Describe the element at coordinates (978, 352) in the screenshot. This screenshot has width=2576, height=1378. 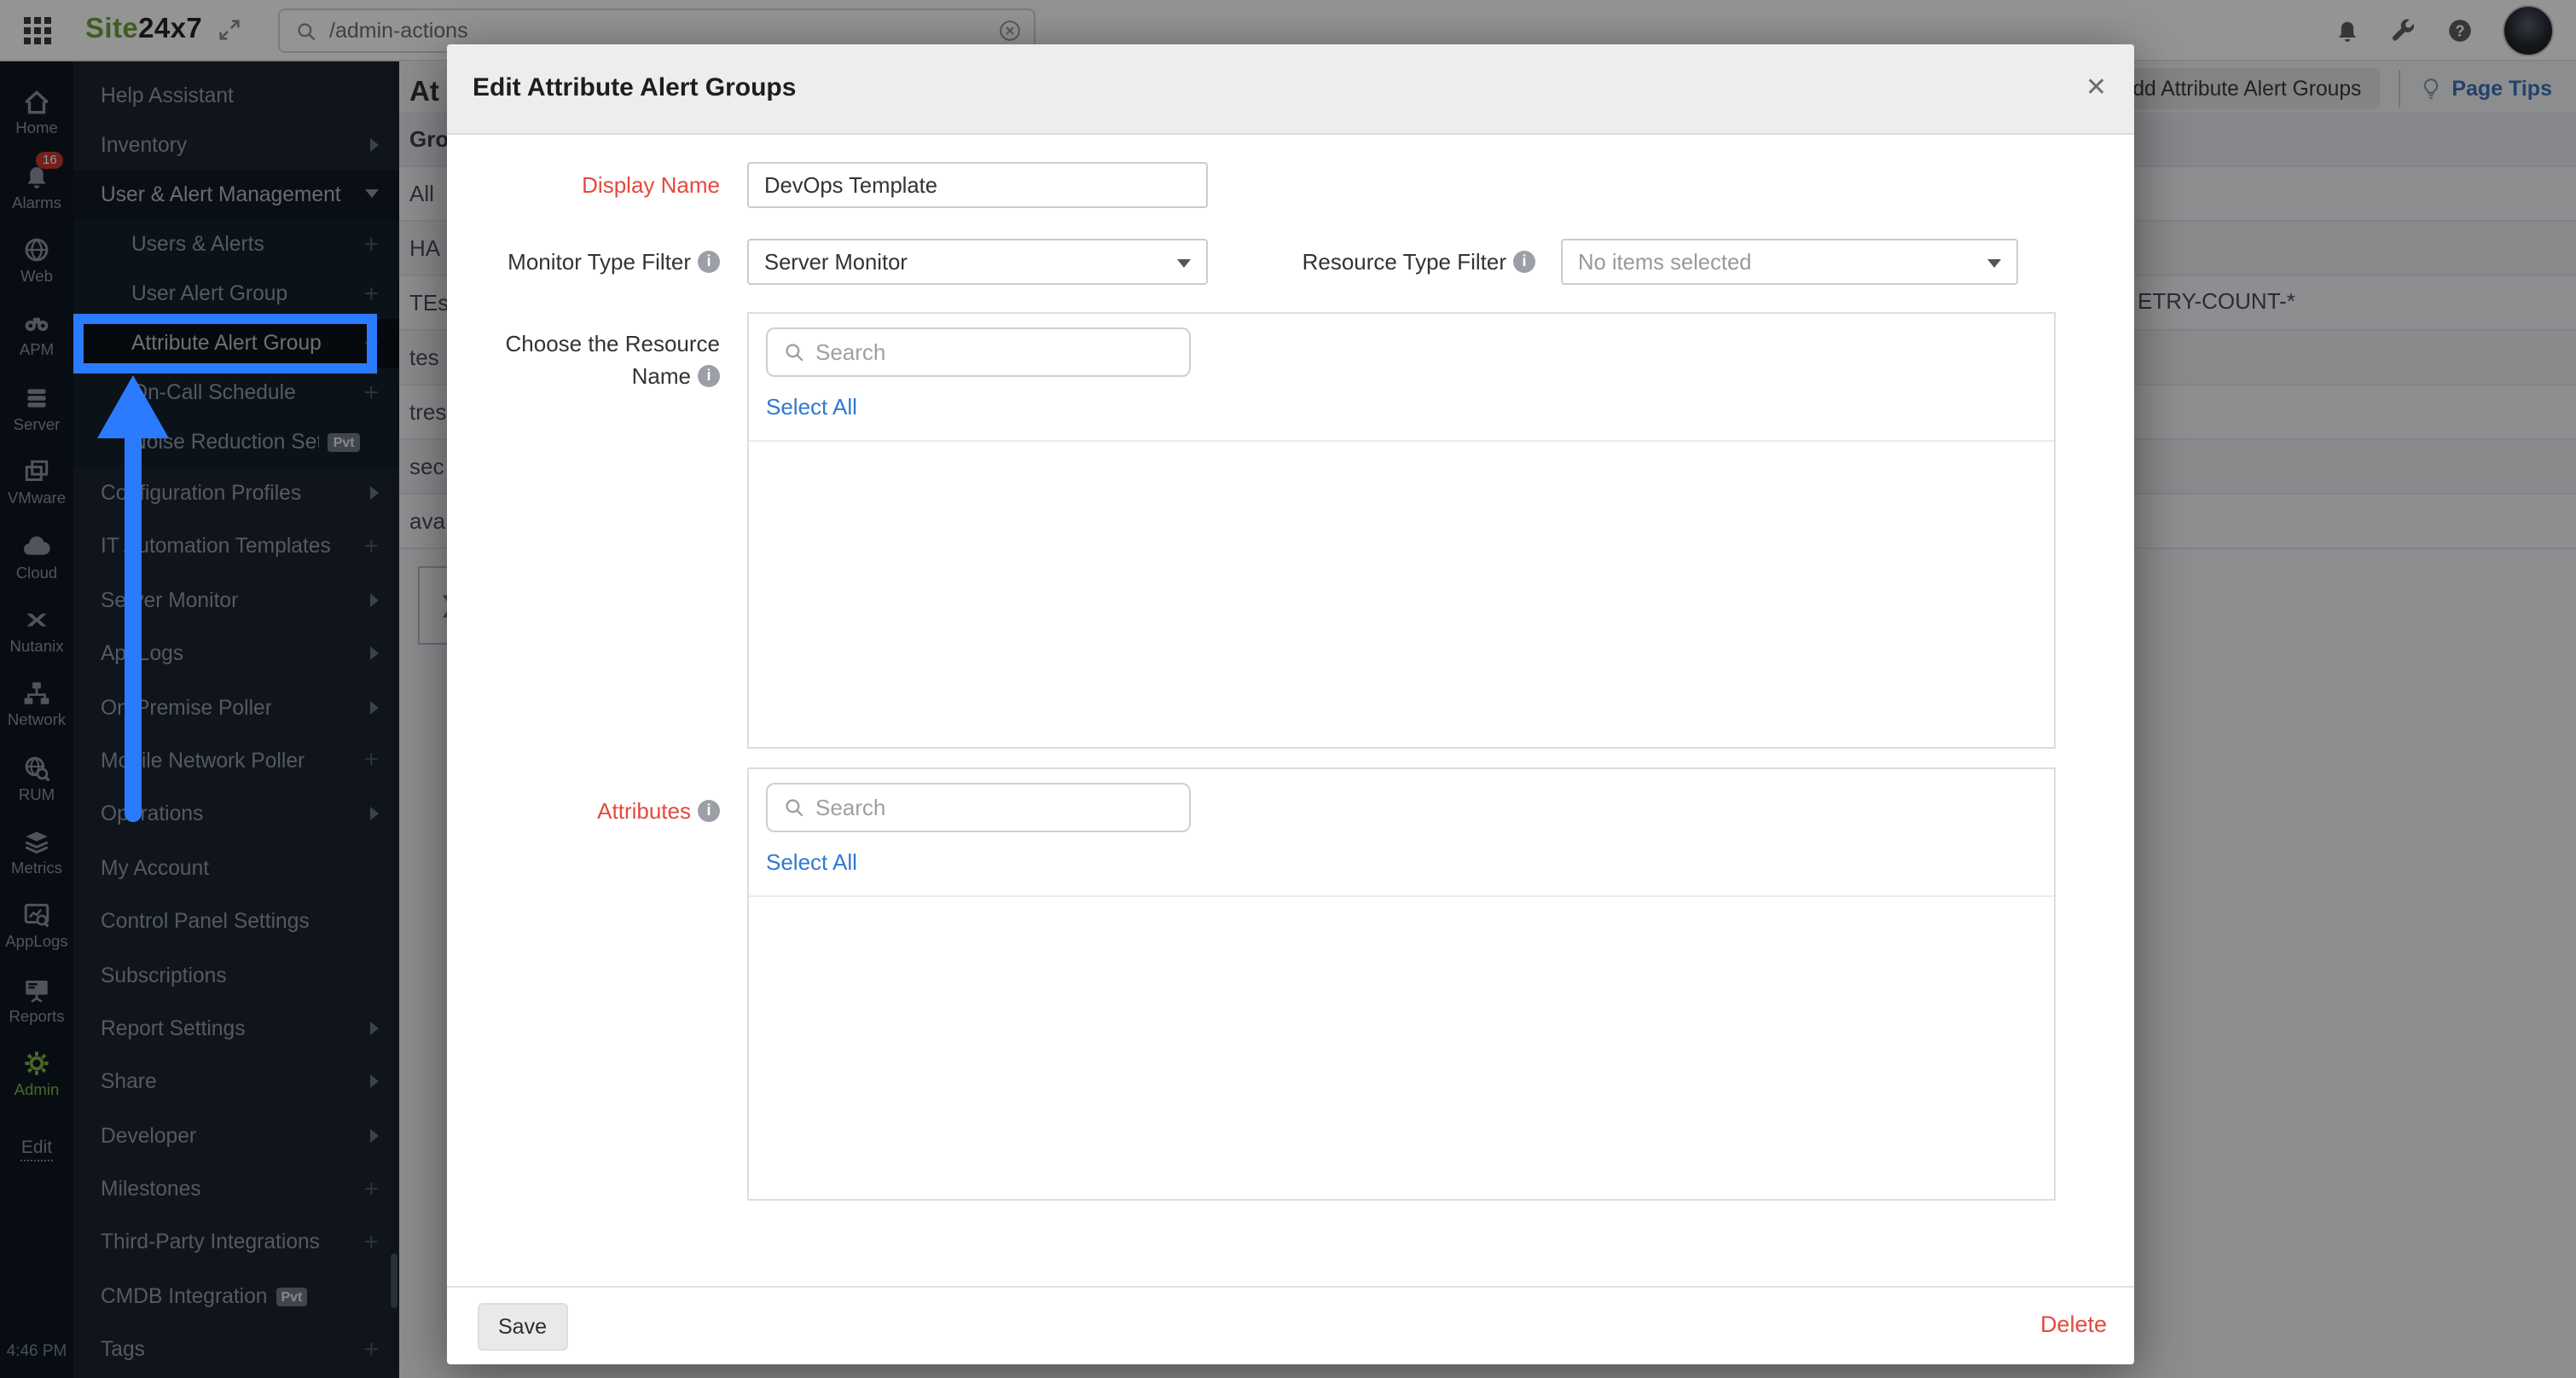
I see `resource-search-input: Search` at that location.